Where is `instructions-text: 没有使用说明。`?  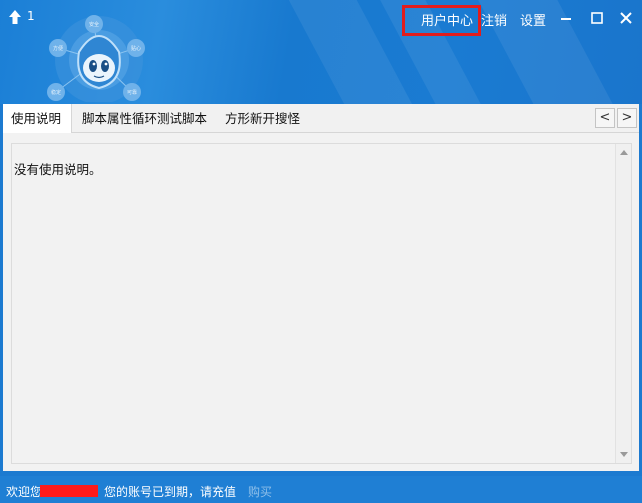
instructions-text: 没有使用说明。 is located at coordinates (58, 169).